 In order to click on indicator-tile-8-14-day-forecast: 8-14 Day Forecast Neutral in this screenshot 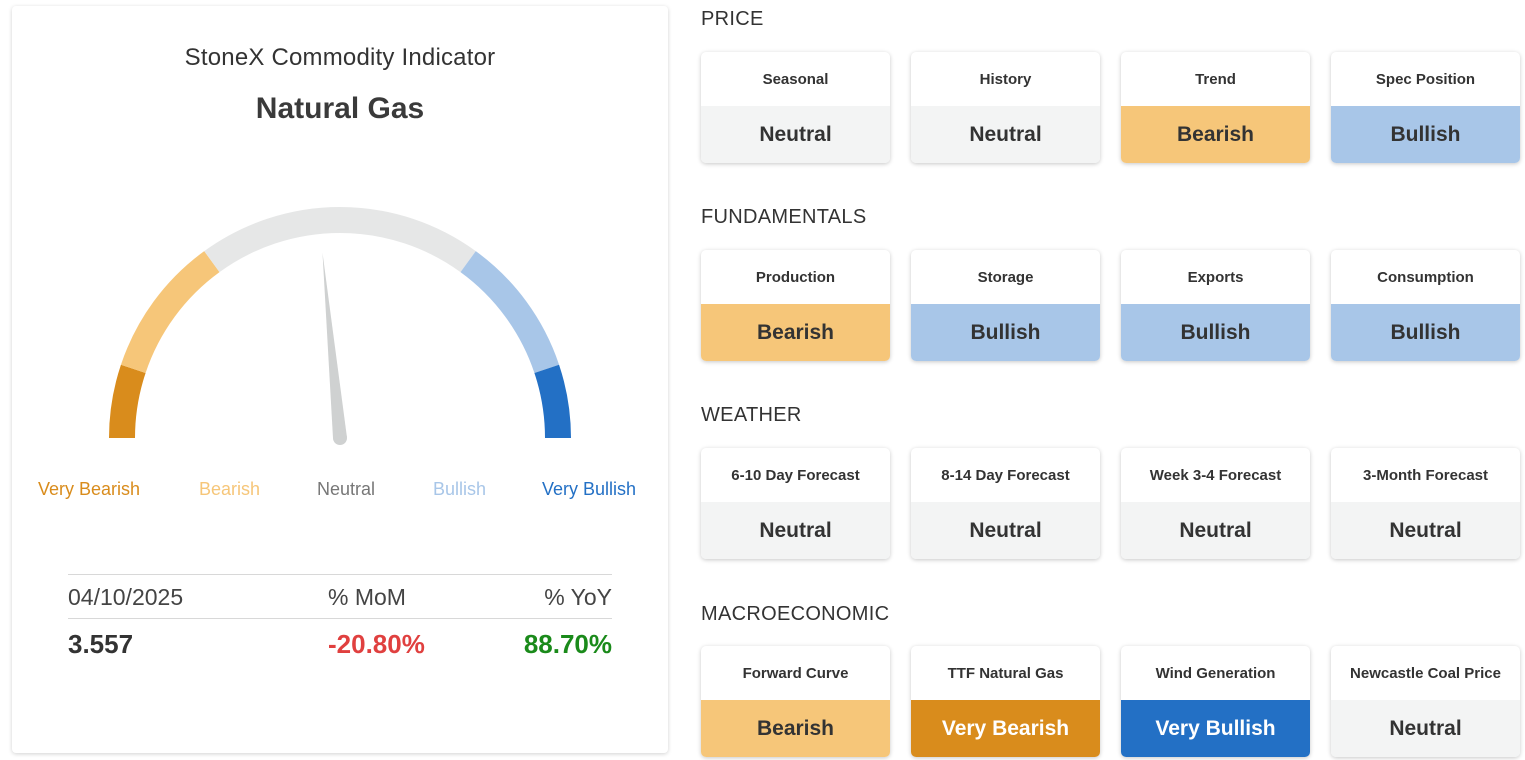, I will do `click(1005, 503)`.